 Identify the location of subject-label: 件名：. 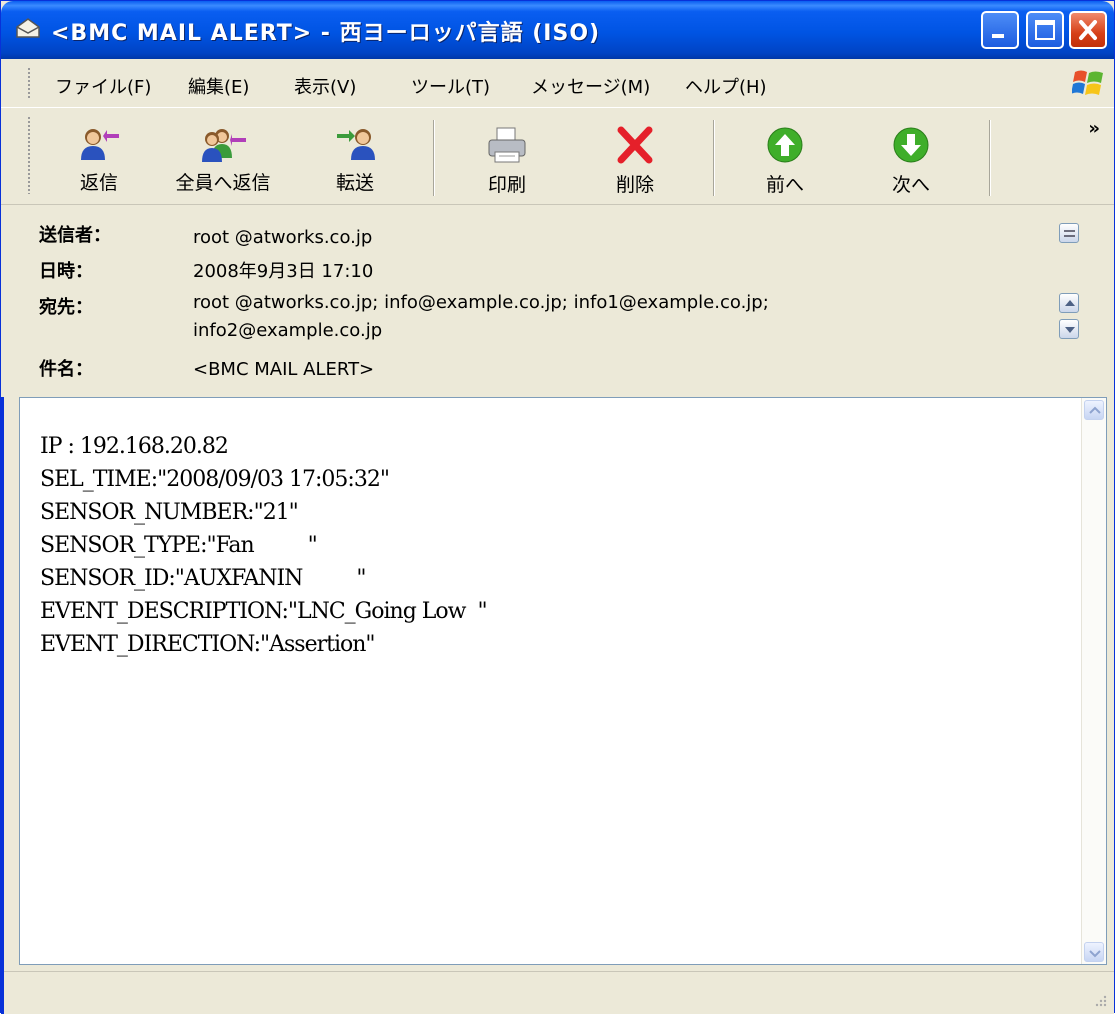
(66, 369).